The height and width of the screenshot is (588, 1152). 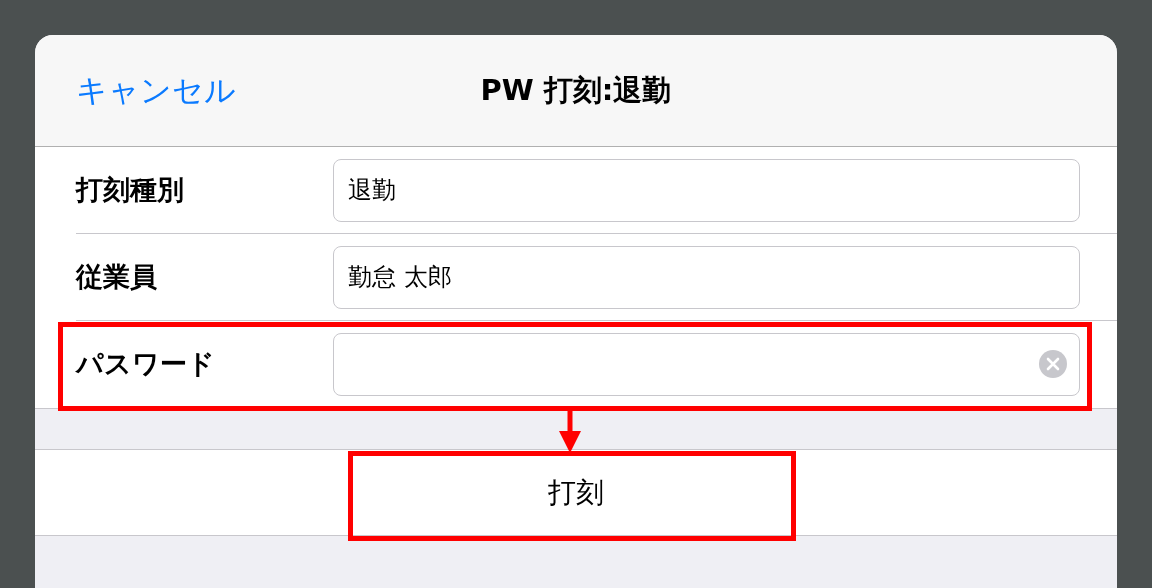 What do you see at coordinates (130, 189) in the screenshot?
I see `field-label: 打刻種別` at bounding box center [130, 189].